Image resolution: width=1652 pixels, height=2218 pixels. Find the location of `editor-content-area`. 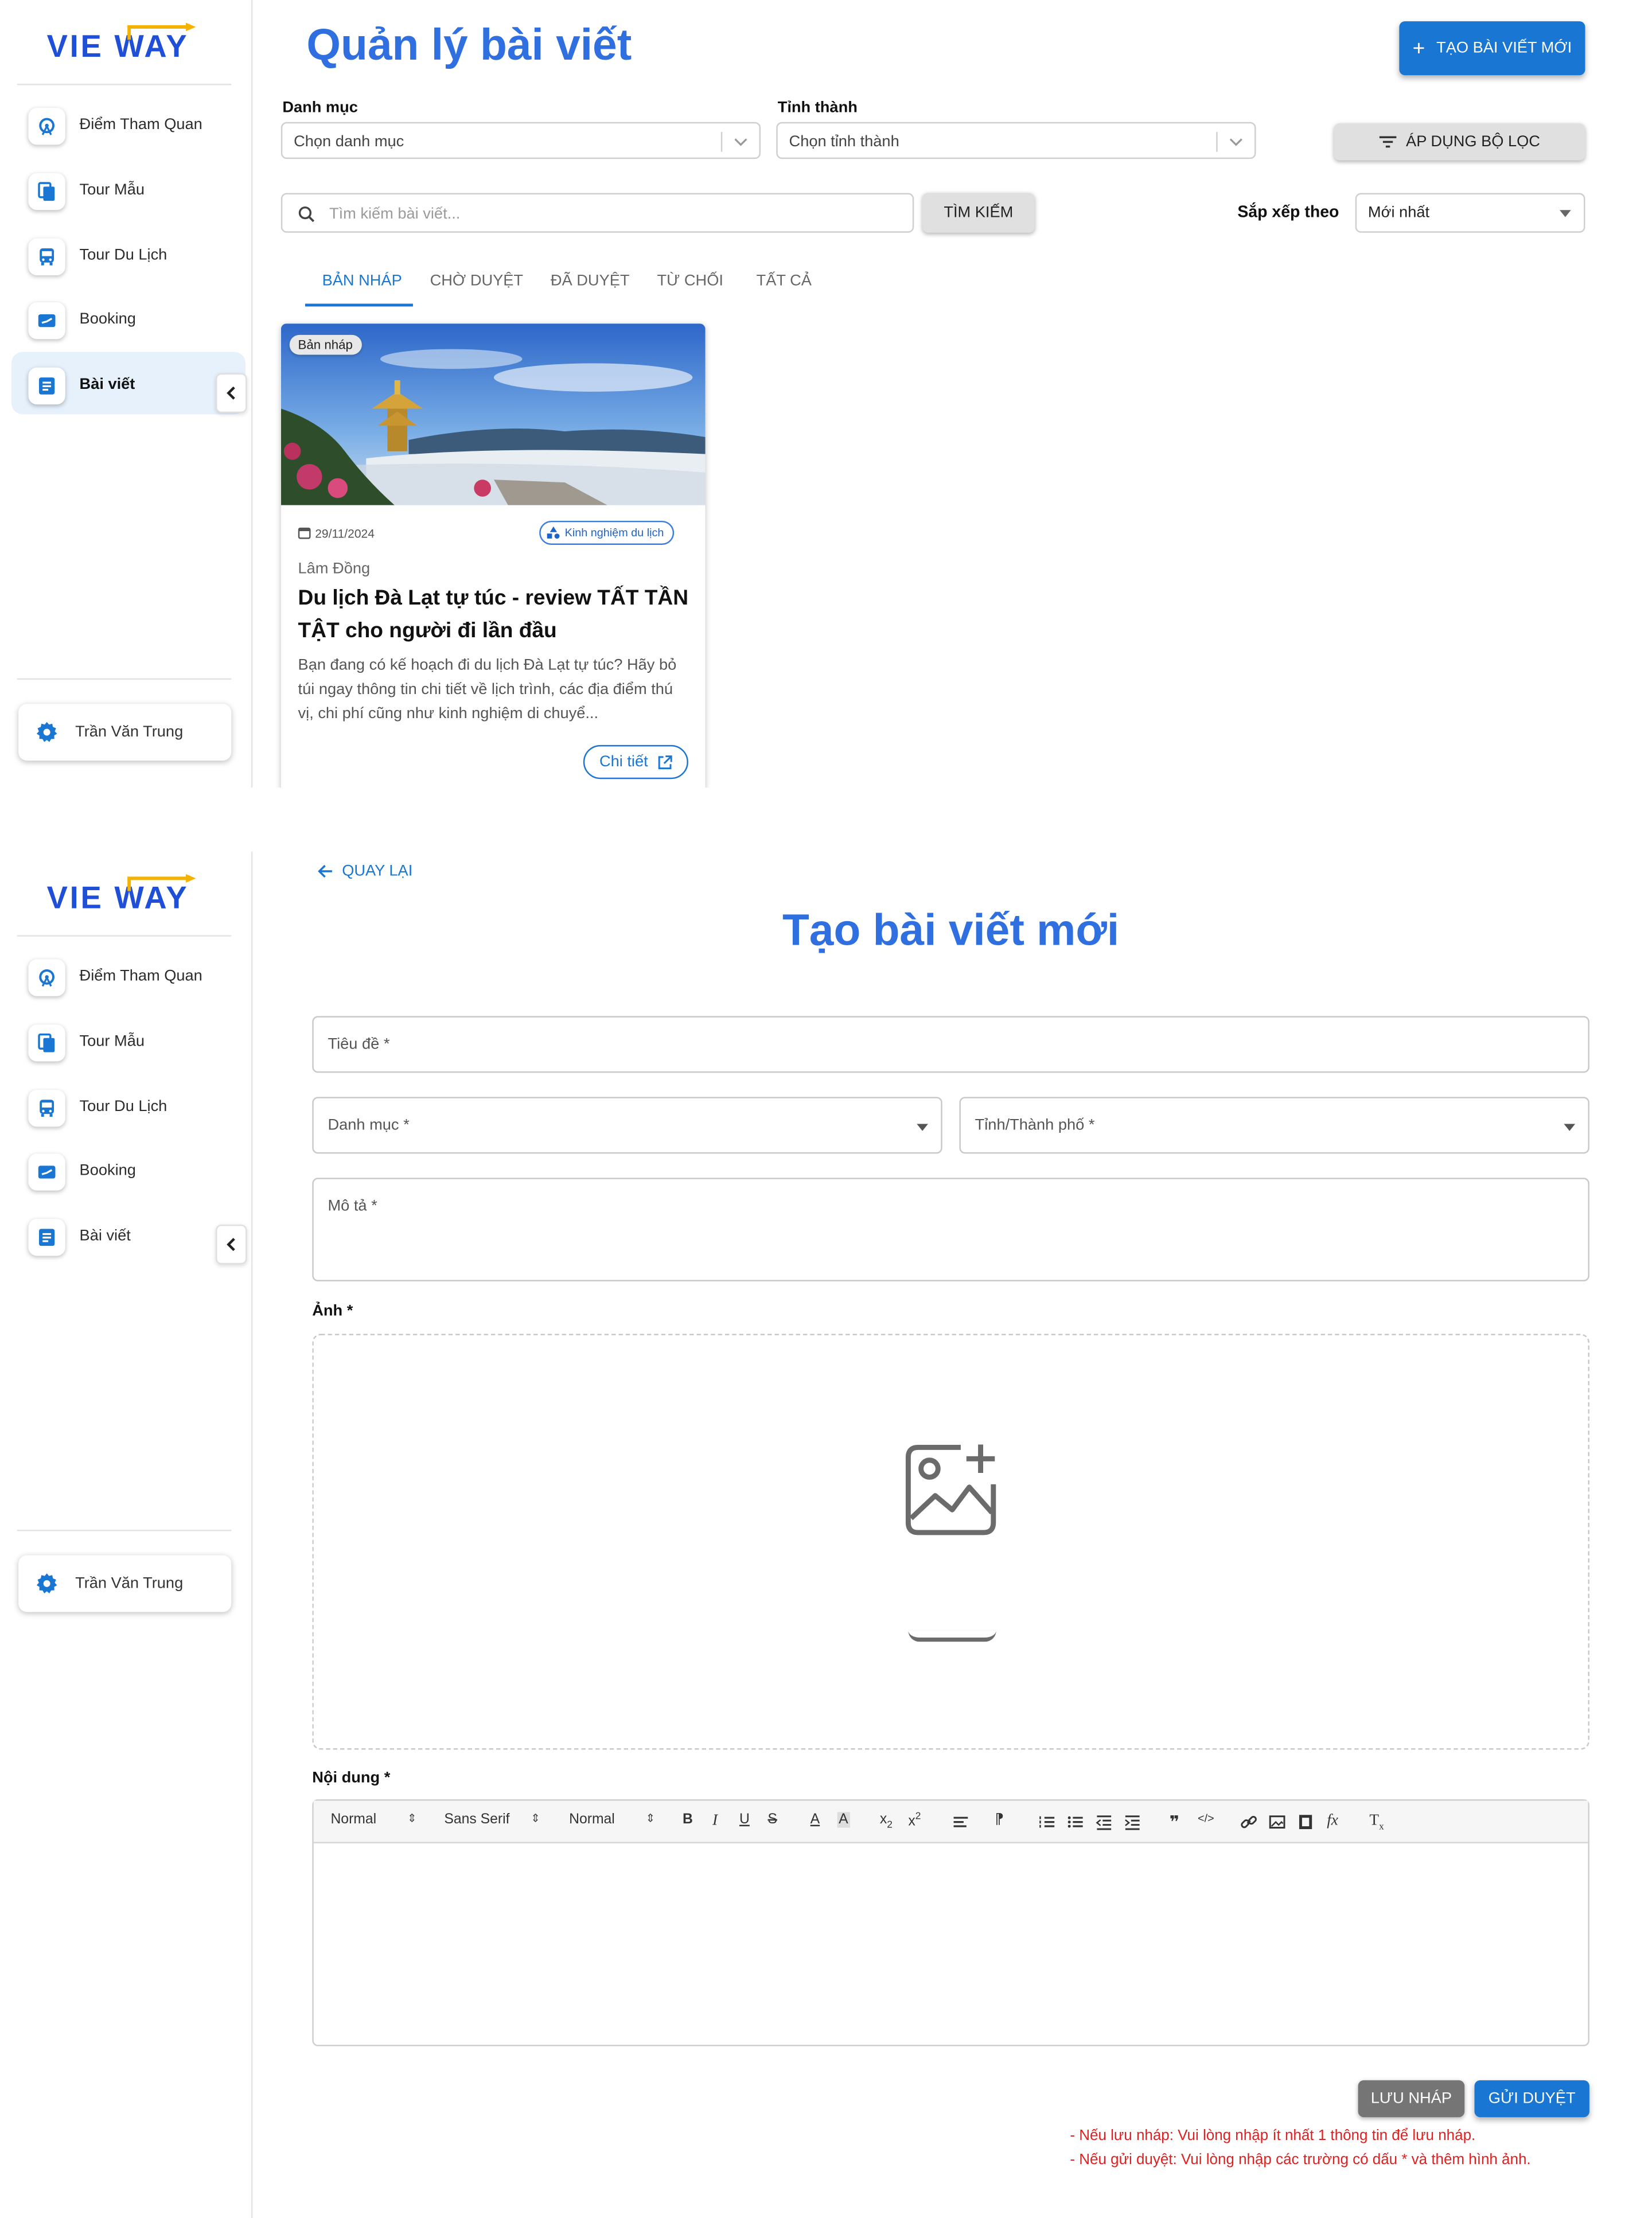

editor-content-area is located at coordinates (951, 1945).